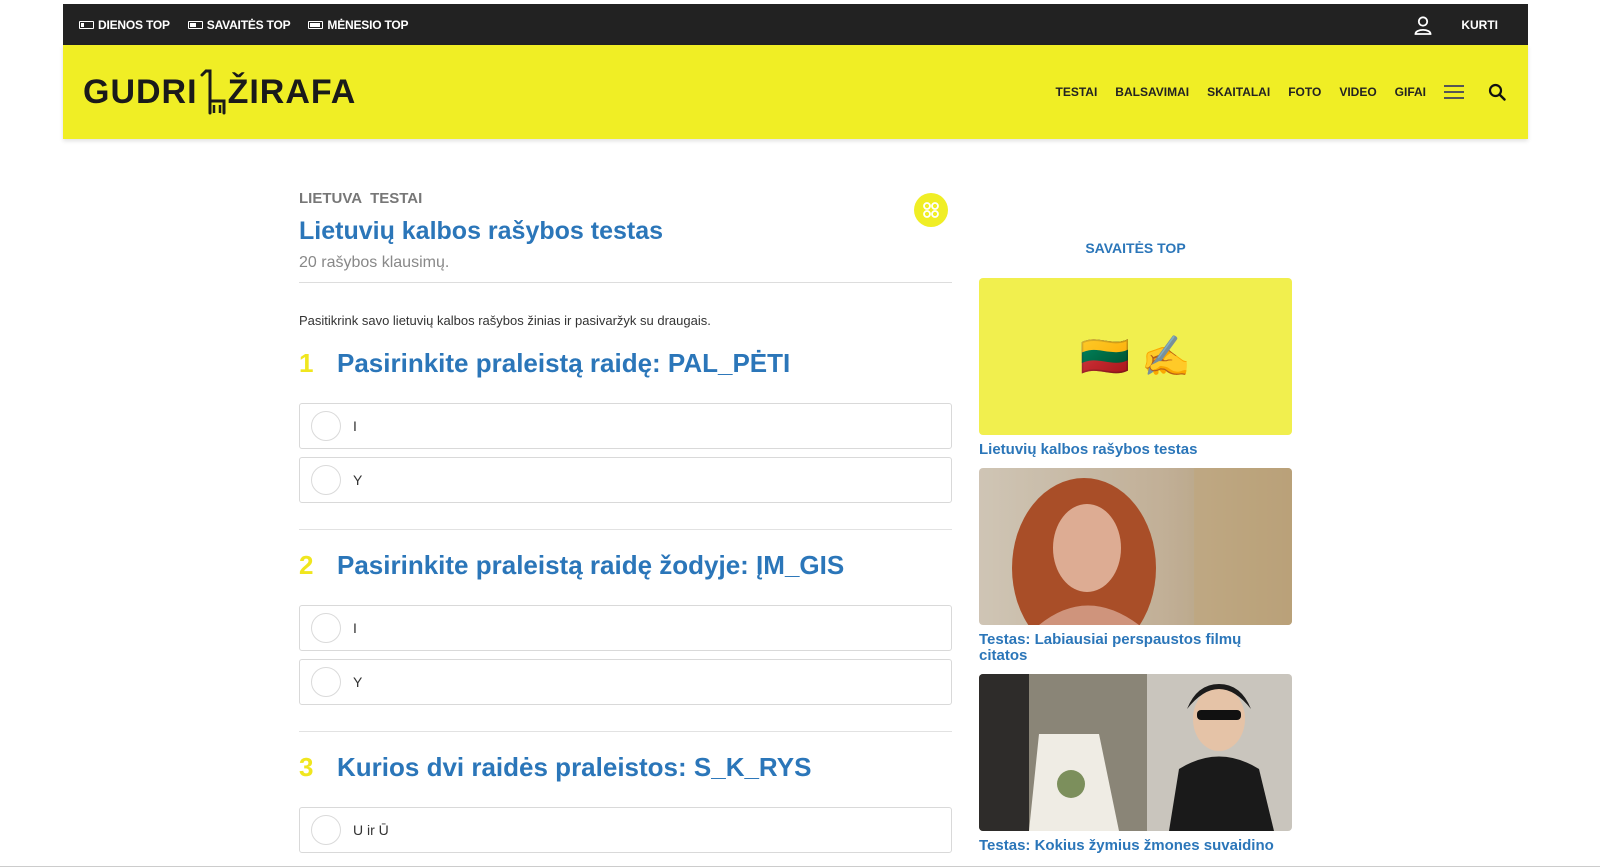 This screenshot has width=1600, height=867. Describe the element at coordinates (564, 363) in the screenshot. I see `question-text: Pasirinkite praleistą raidę: PAL_PĖTI` at that location.